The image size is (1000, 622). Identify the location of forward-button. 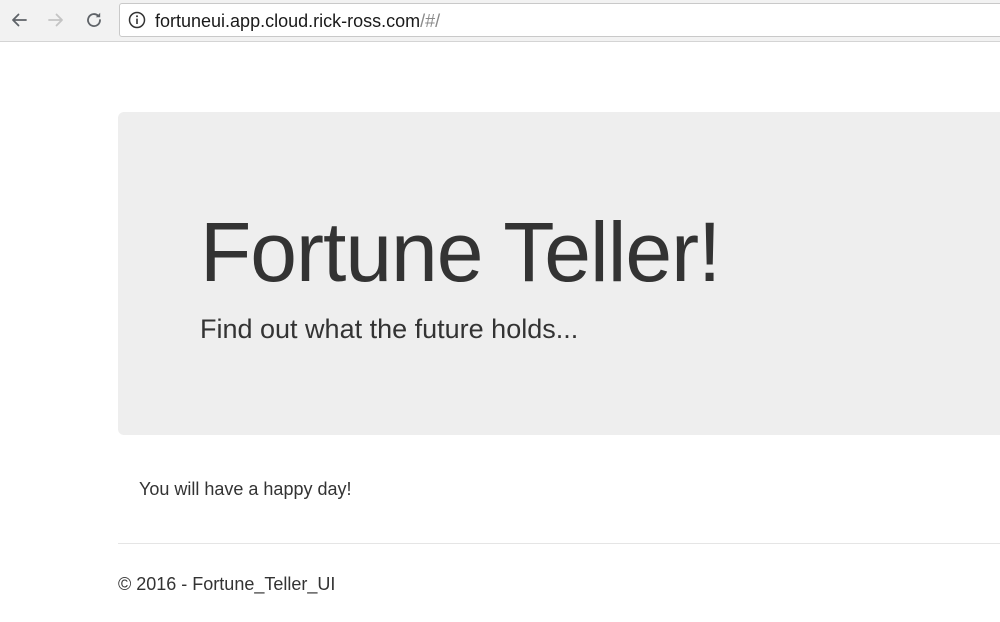
(56, 20).